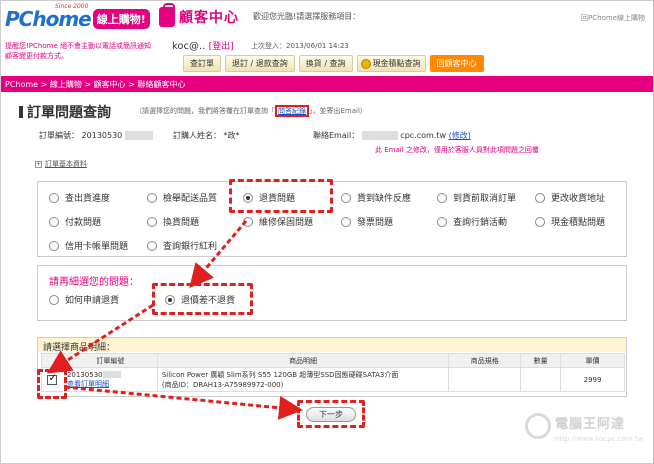  I want to click on order-number-cell: 20130530 查看訂單明細, so click(110, 379).